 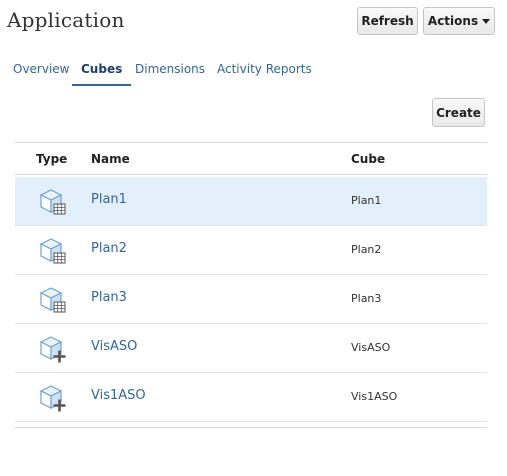 I want to click on column-header-type: Type, so click(x=52, y=159).